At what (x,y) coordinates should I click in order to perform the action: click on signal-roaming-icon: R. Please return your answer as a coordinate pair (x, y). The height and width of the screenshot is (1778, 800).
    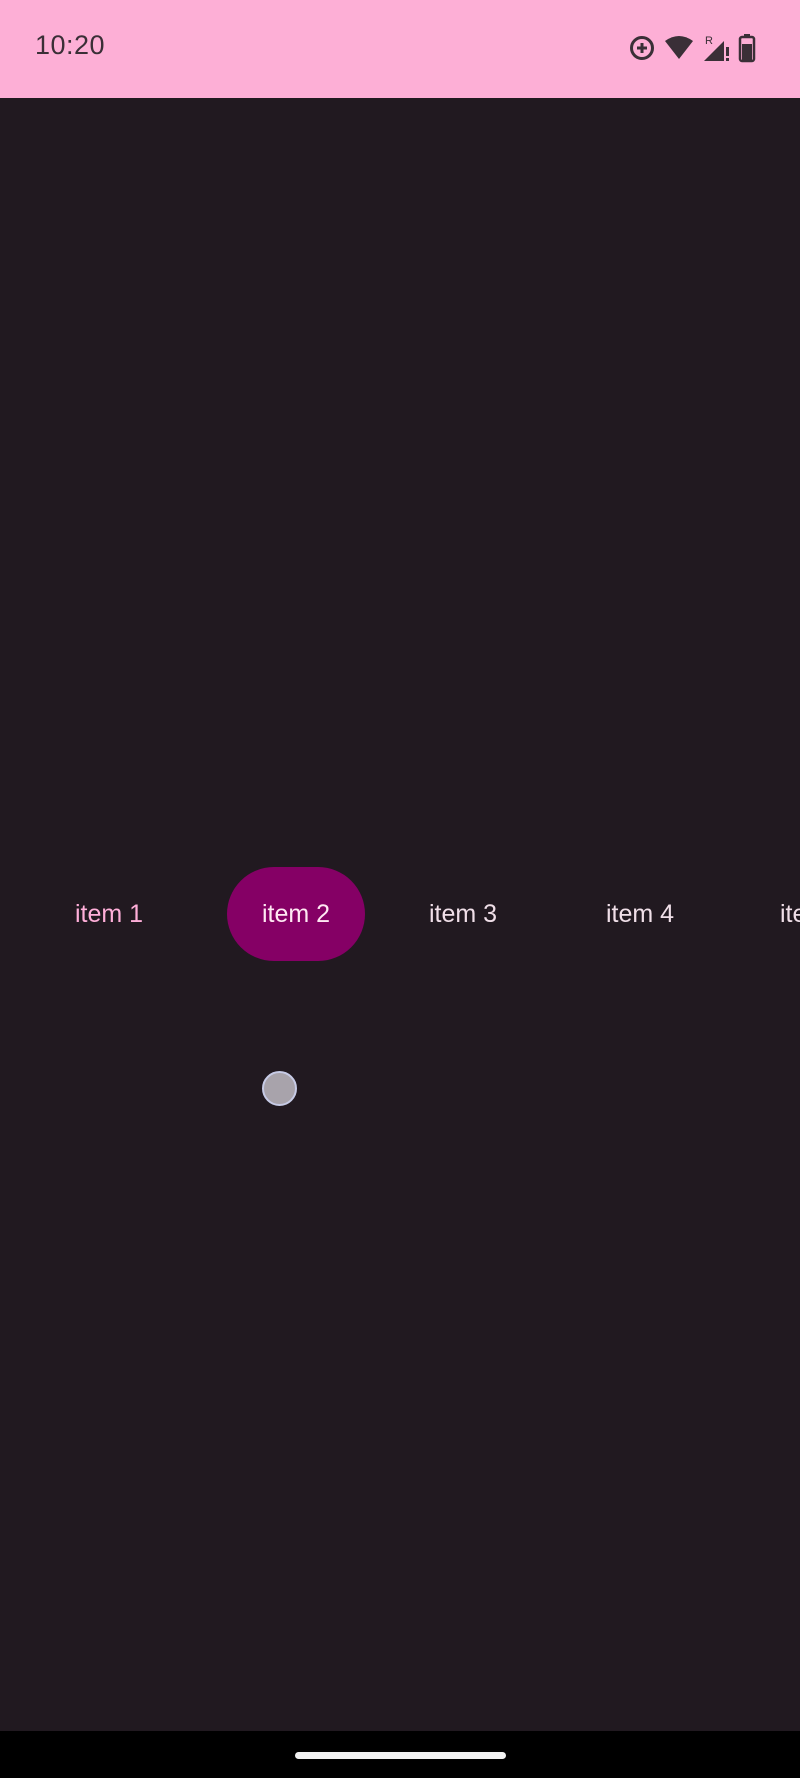
    Looking at the image, I should click on (716, 48).